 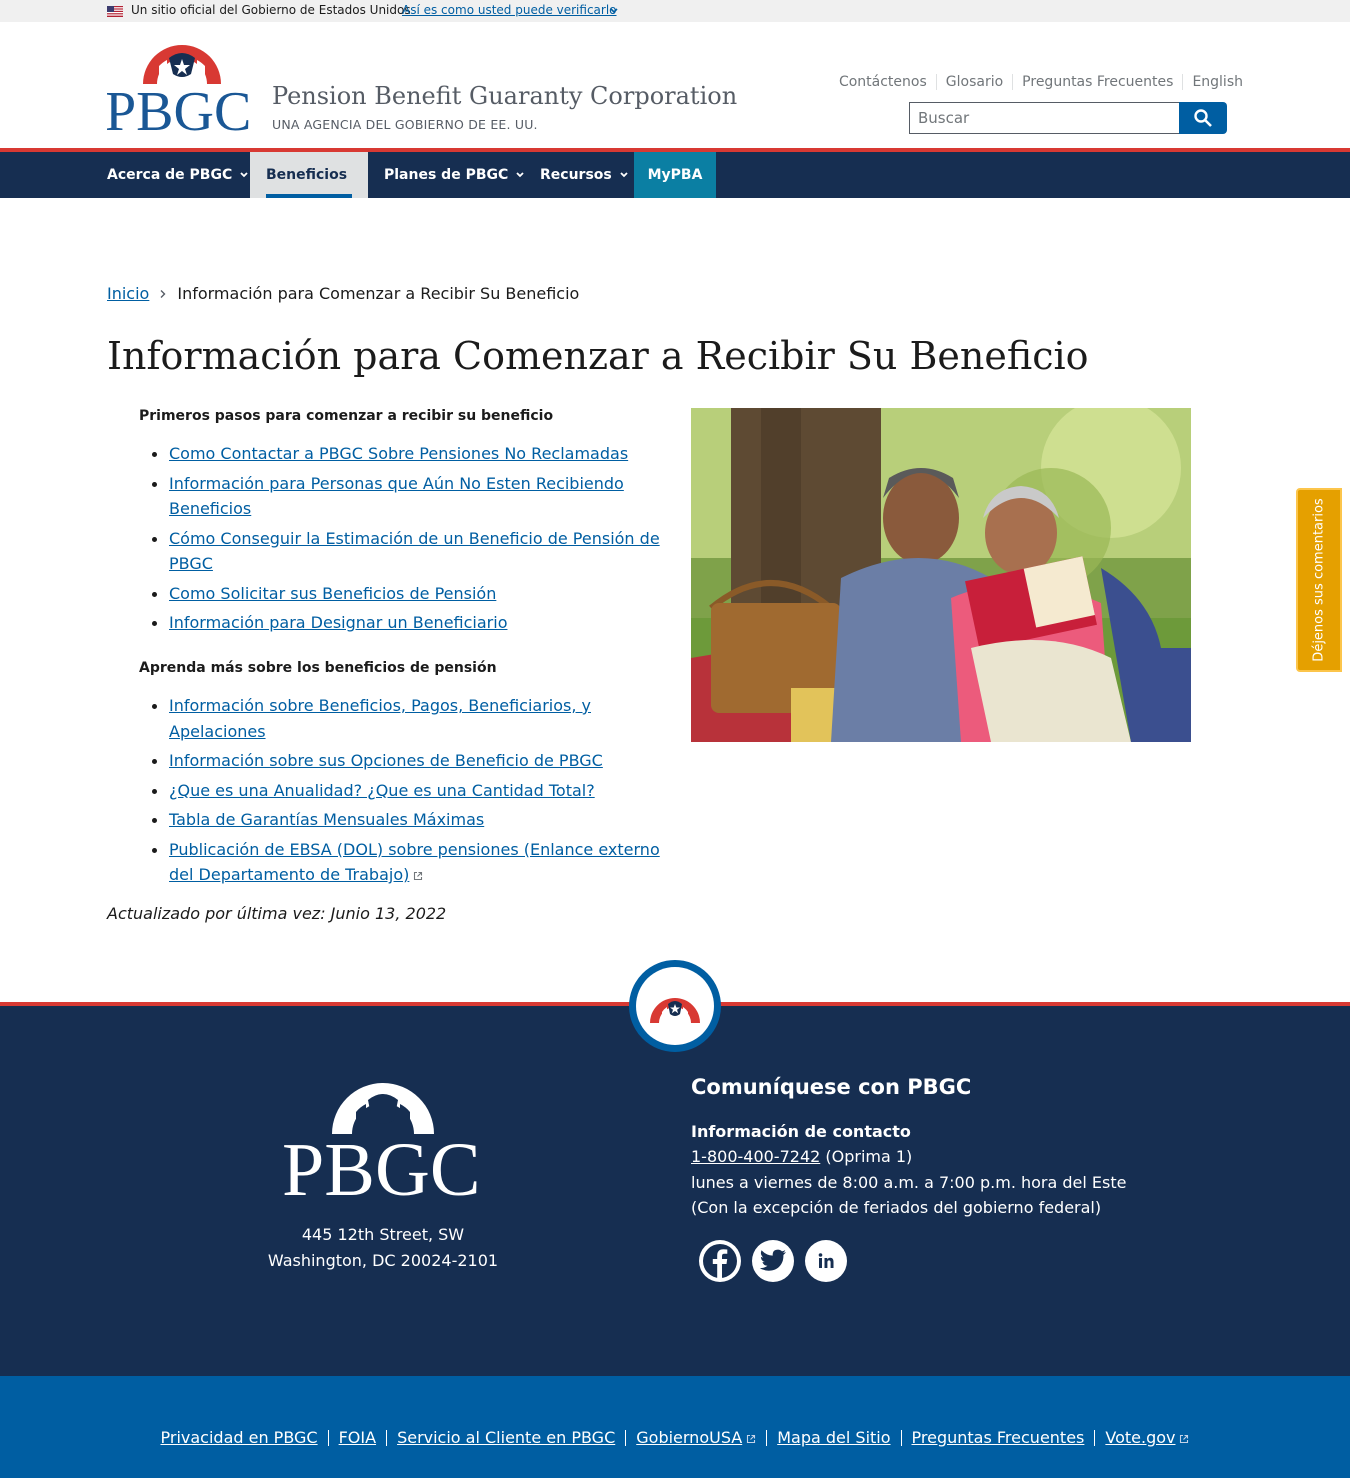 I want to click on contact-phone-line: 1-800-400-7242 (Oprima 1), so click(x=801, y=1156).